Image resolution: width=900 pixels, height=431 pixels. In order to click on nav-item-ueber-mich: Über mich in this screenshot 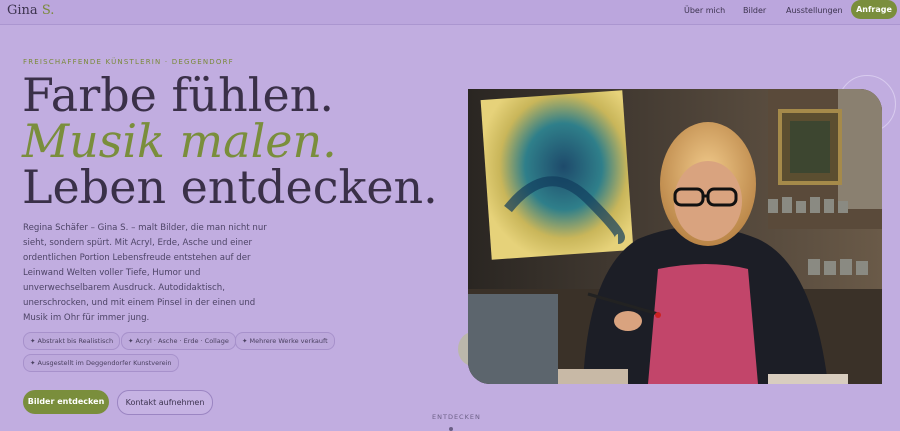, I will do `click(704, 10)`.